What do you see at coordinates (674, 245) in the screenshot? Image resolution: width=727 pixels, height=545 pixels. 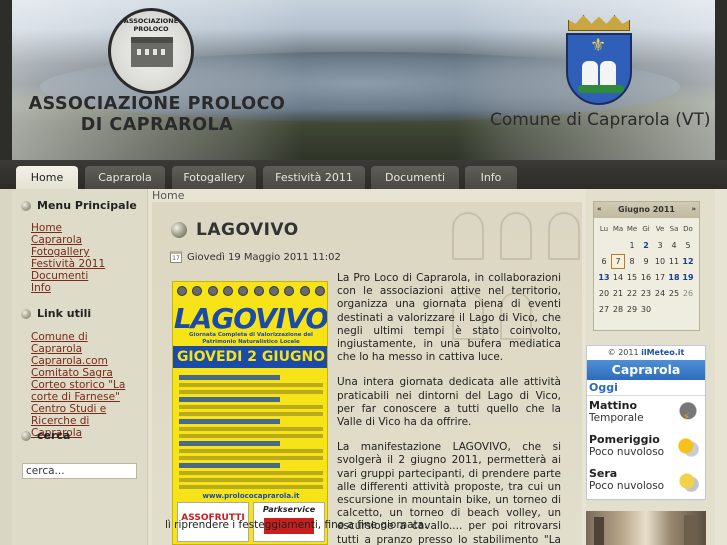 I see `calendar-day: 4` at bounding box center [674, 245].